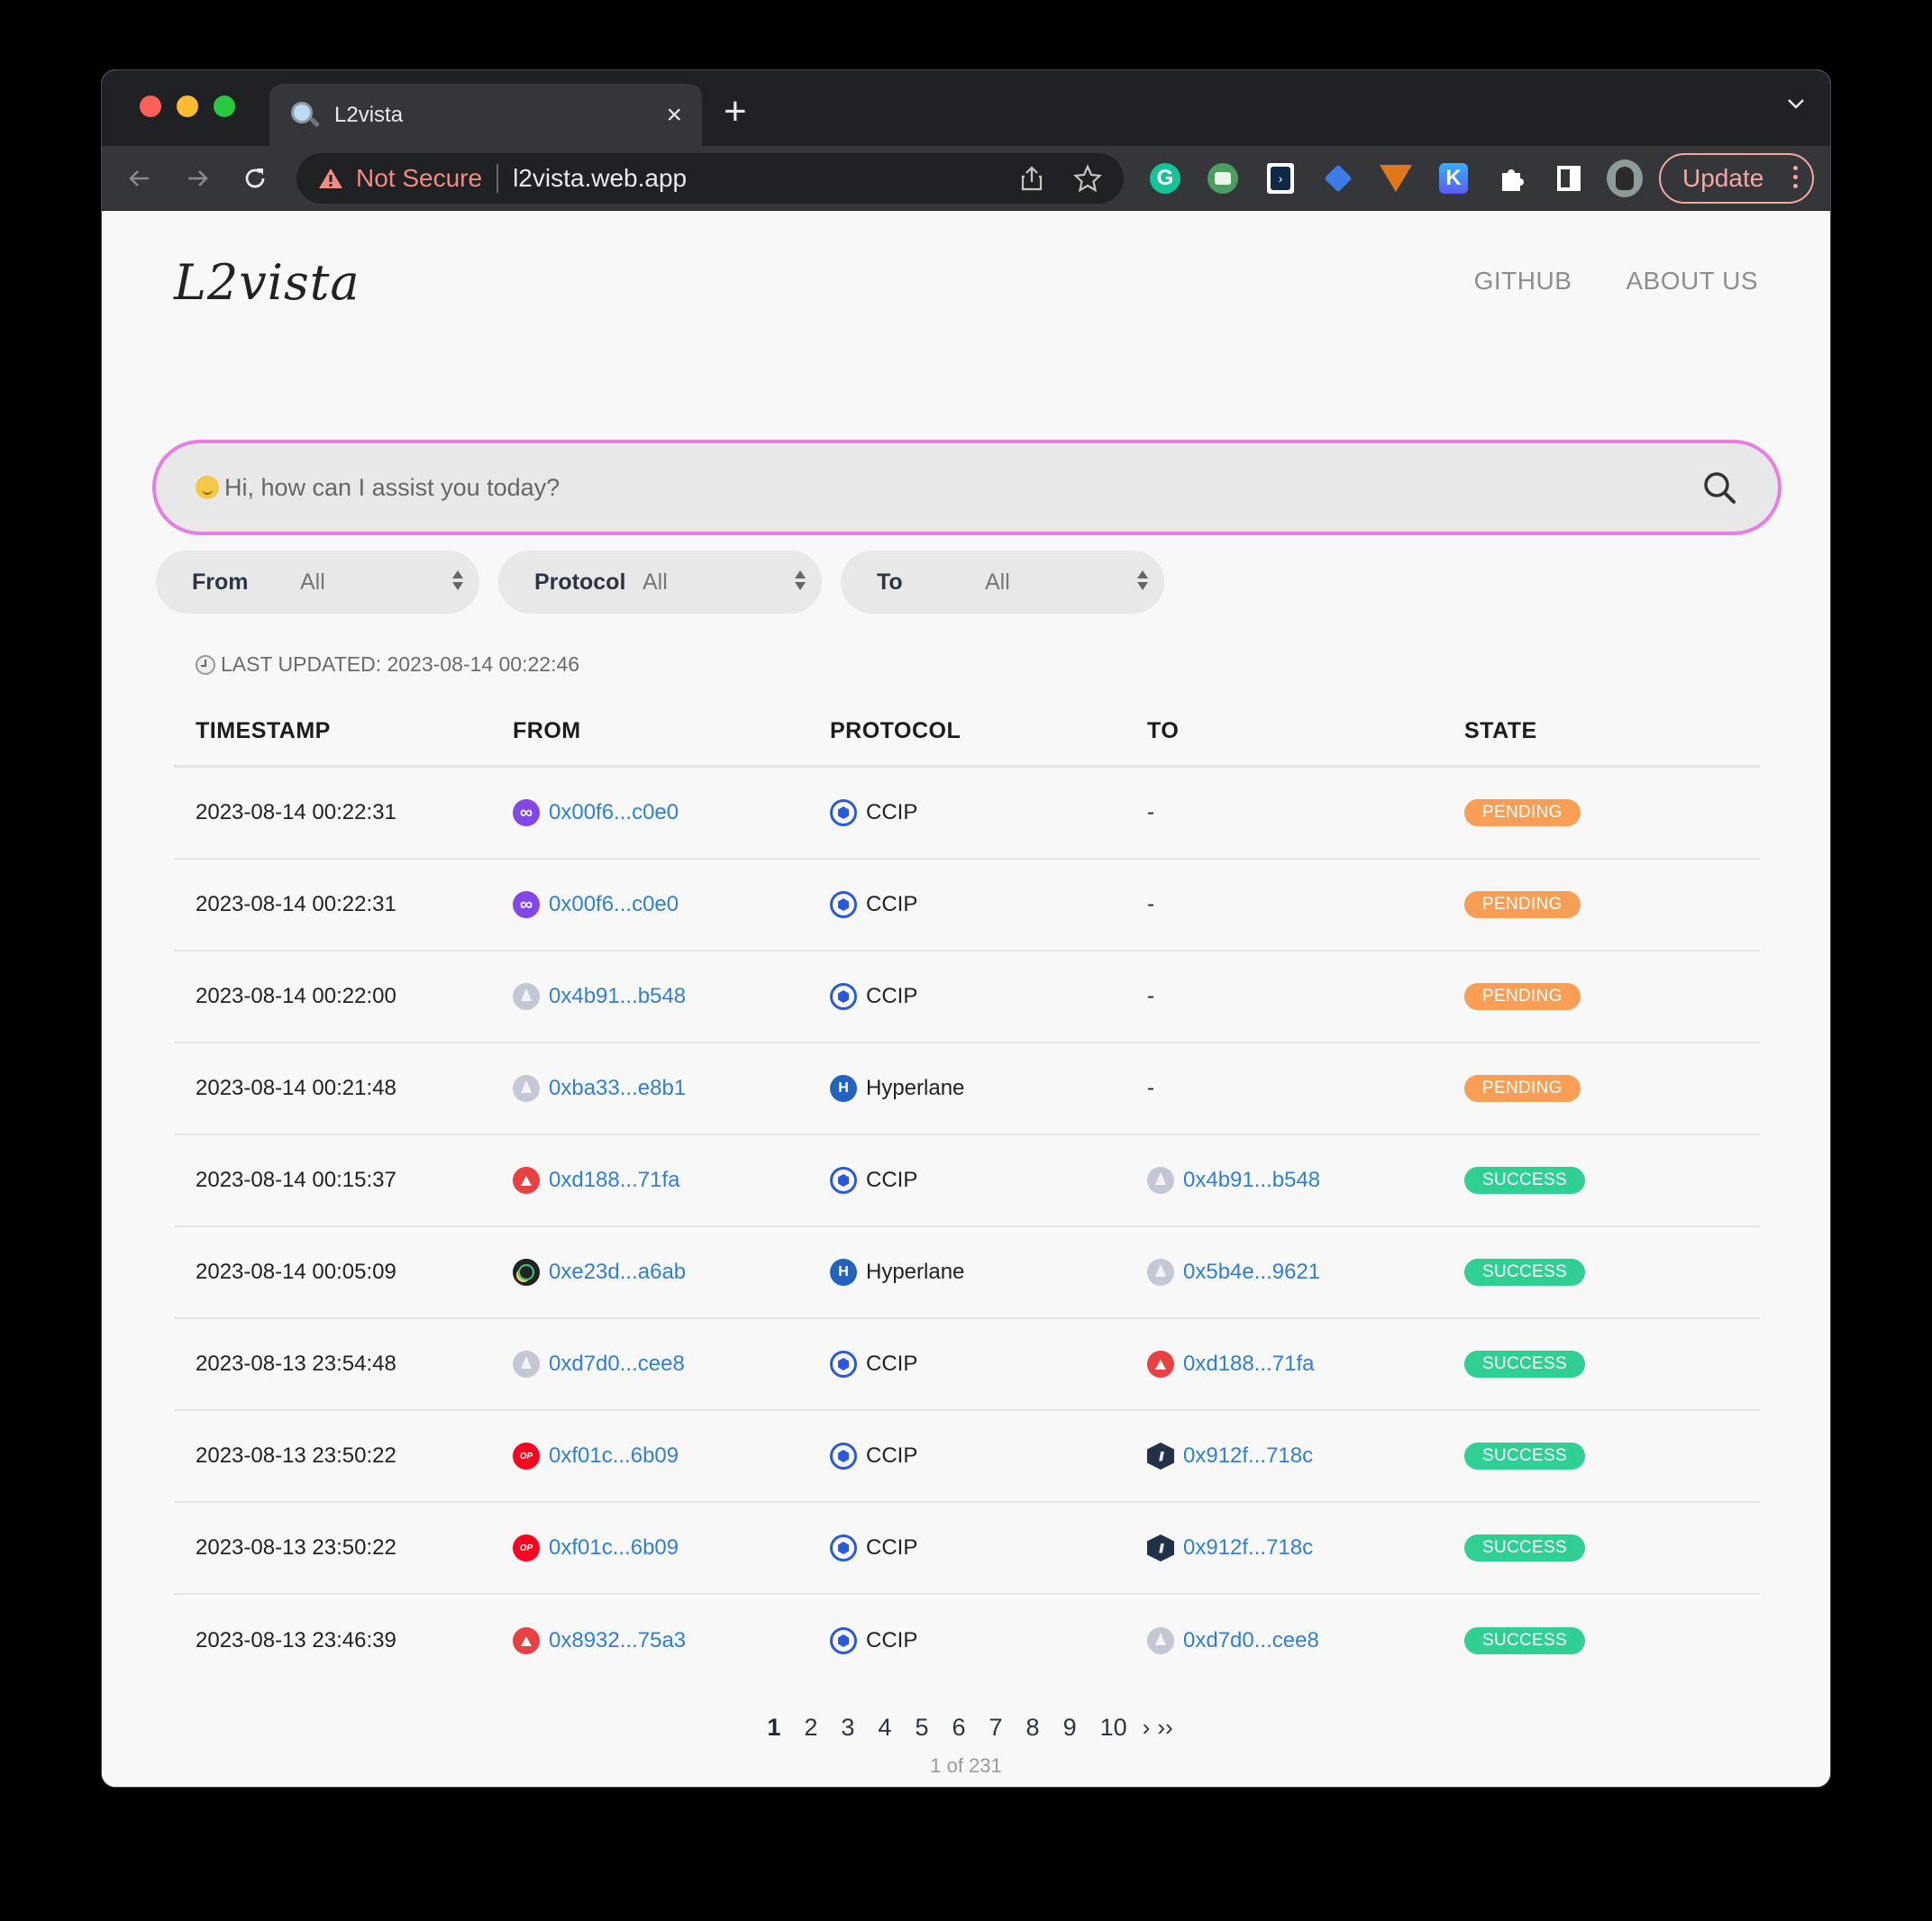  What do you see at coordinates (1453, 178) in the screenshot?
I see `k-extension-icon: K` at bounding box center [1453, 178].